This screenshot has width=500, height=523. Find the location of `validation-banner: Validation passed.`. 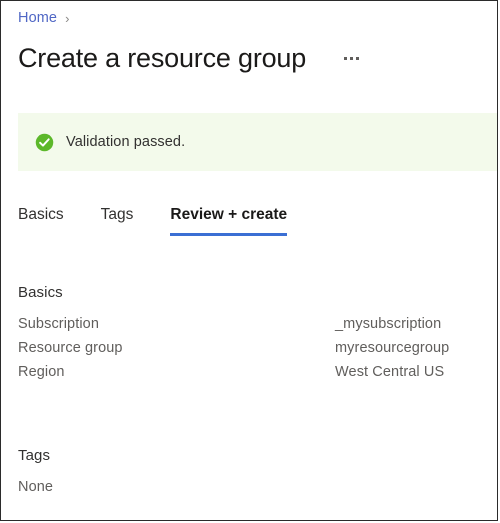

validation-banner: Validation passed. is located at coordinates (257, 142).